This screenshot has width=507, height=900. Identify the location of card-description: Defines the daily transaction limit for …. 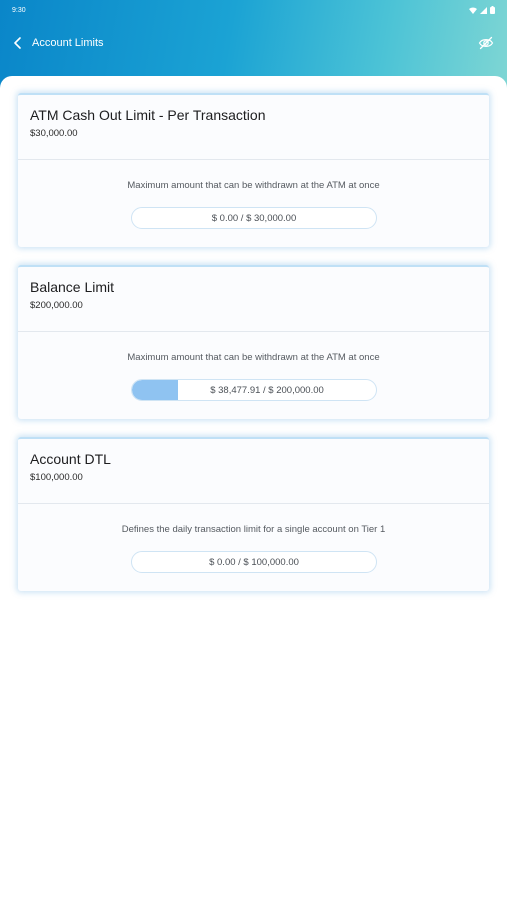
(253, 529).